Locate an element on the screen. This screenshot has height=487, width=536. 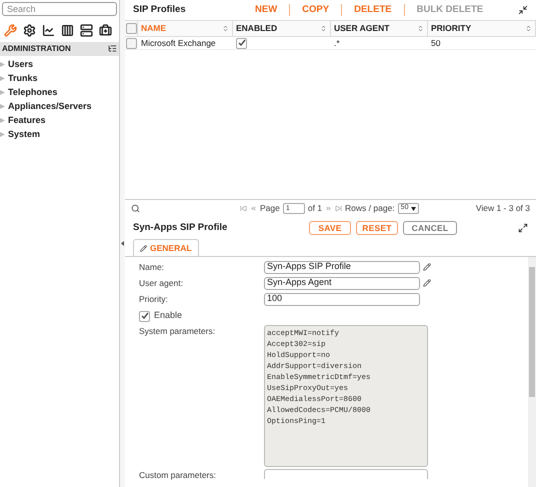
table-cell-text: 50 is located at coordinates (436, 43).